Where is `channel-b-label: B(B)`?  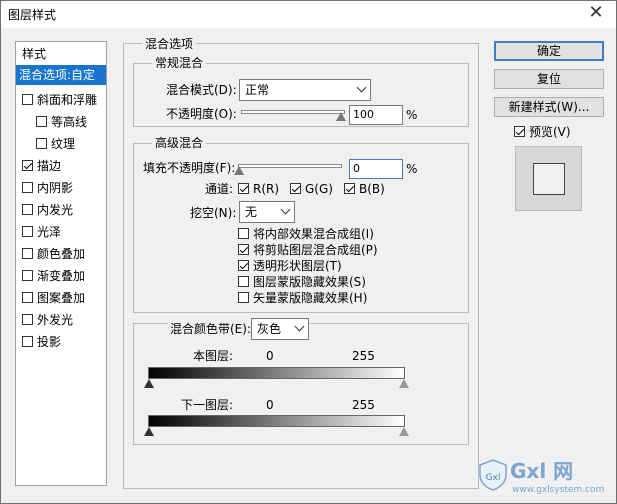
channel-b-label: B(B) is located at coordinates (372, 189).